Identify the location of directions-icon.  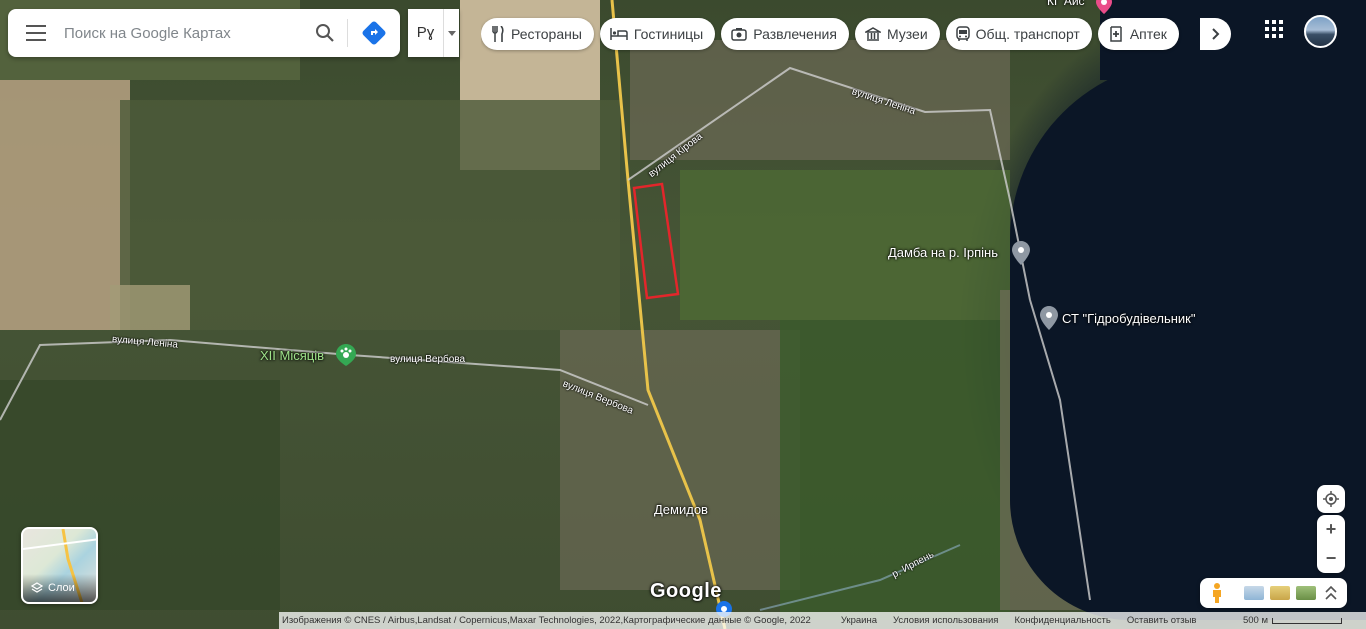
(374, 33).